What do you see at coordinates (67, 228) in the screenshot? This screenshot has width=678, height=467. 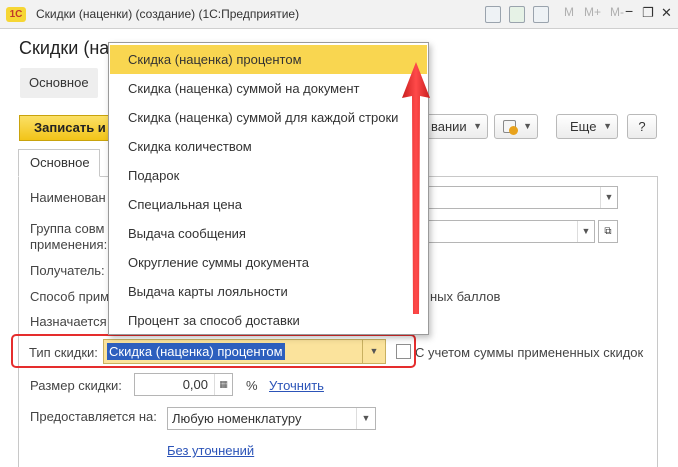 I see `group-label-line1: Группа совм` at bounding box center [67, 228].